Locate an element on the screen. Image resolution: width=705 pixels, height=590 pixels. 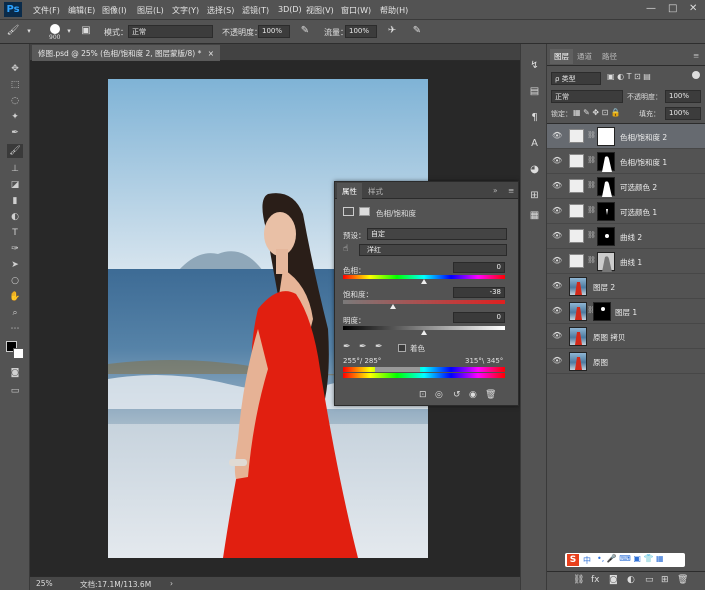
brush-preview-icon is located at coordinates (55, 29).